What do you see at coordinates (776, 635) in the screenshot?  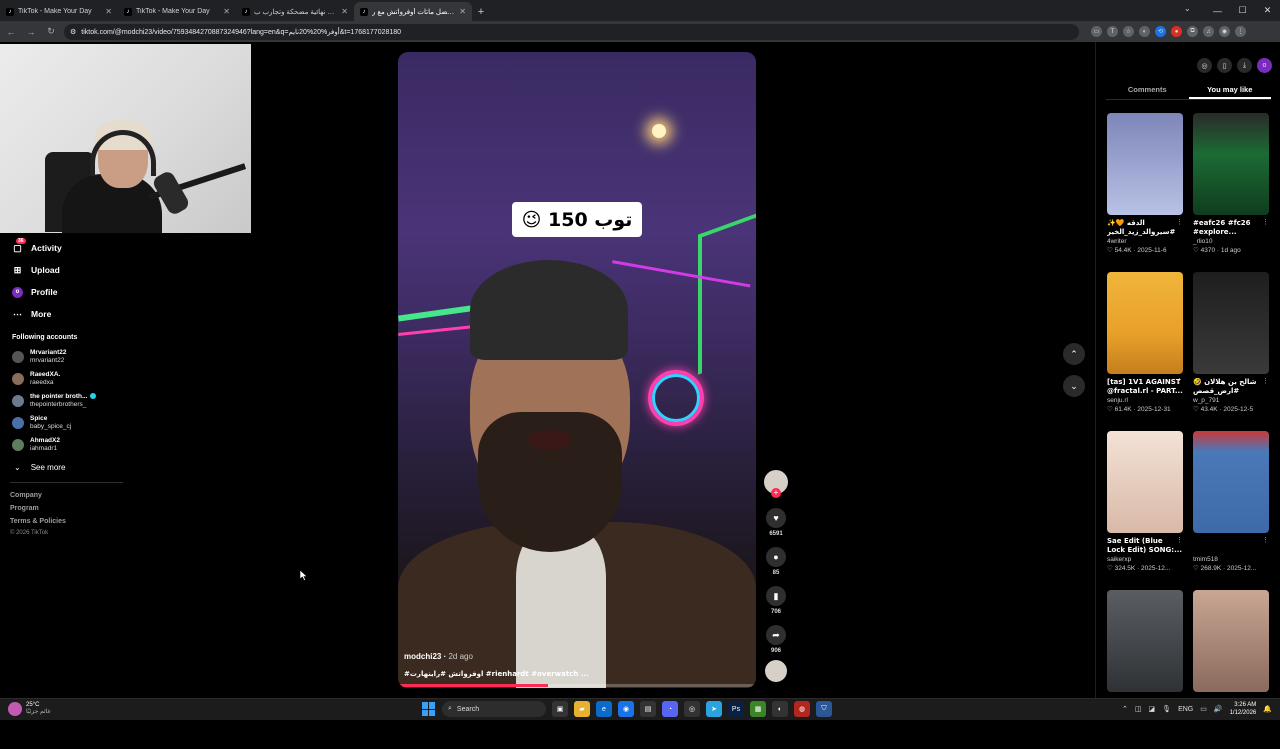 I see `share-button: ➦` at bounding box center [776, 635].